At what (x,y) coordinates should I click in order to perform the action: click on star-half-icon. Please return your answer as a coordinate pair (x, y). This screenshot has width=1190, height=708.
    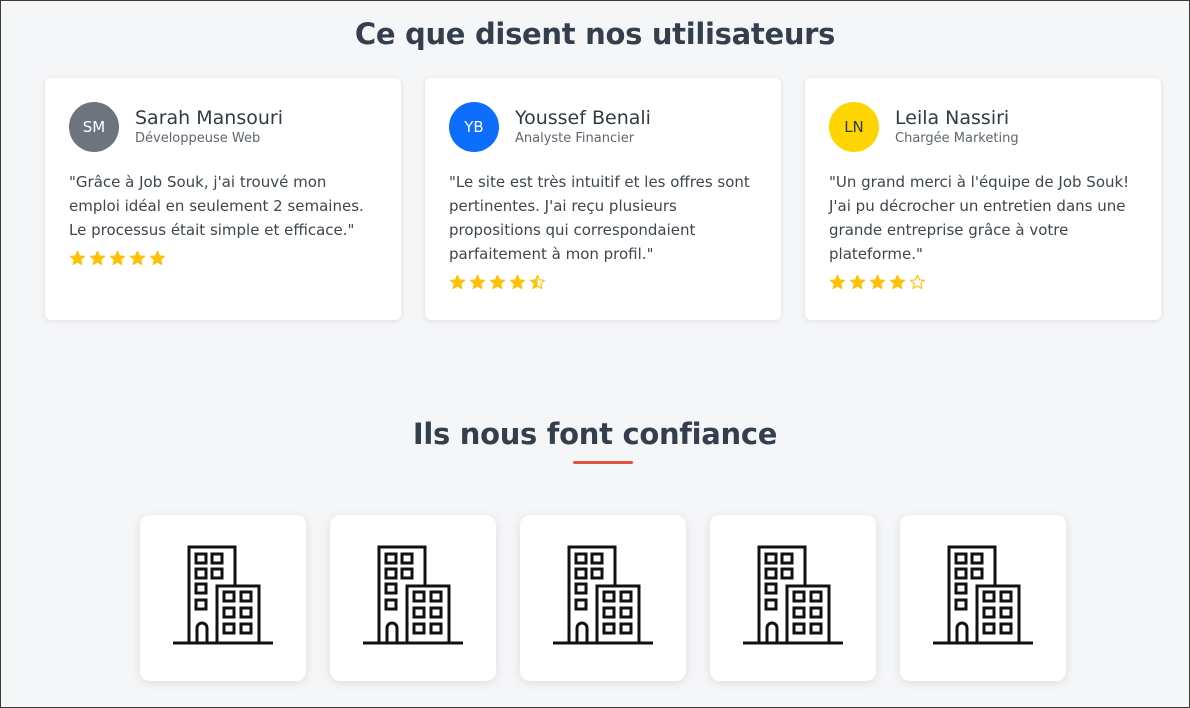
    Looking at the image, I should click on (537, 284).